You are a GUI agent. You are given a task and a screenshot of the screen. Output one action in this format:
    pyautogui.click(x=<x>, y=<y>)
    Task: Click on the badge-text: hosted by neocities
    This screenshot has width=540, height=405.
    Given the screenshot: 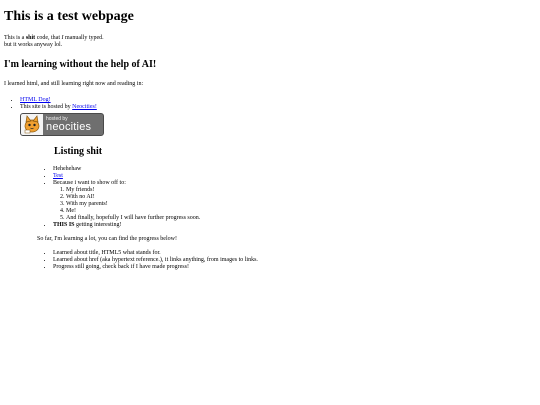 What is the action you would take?
    pyautogui.click(x=67, y=124)
    